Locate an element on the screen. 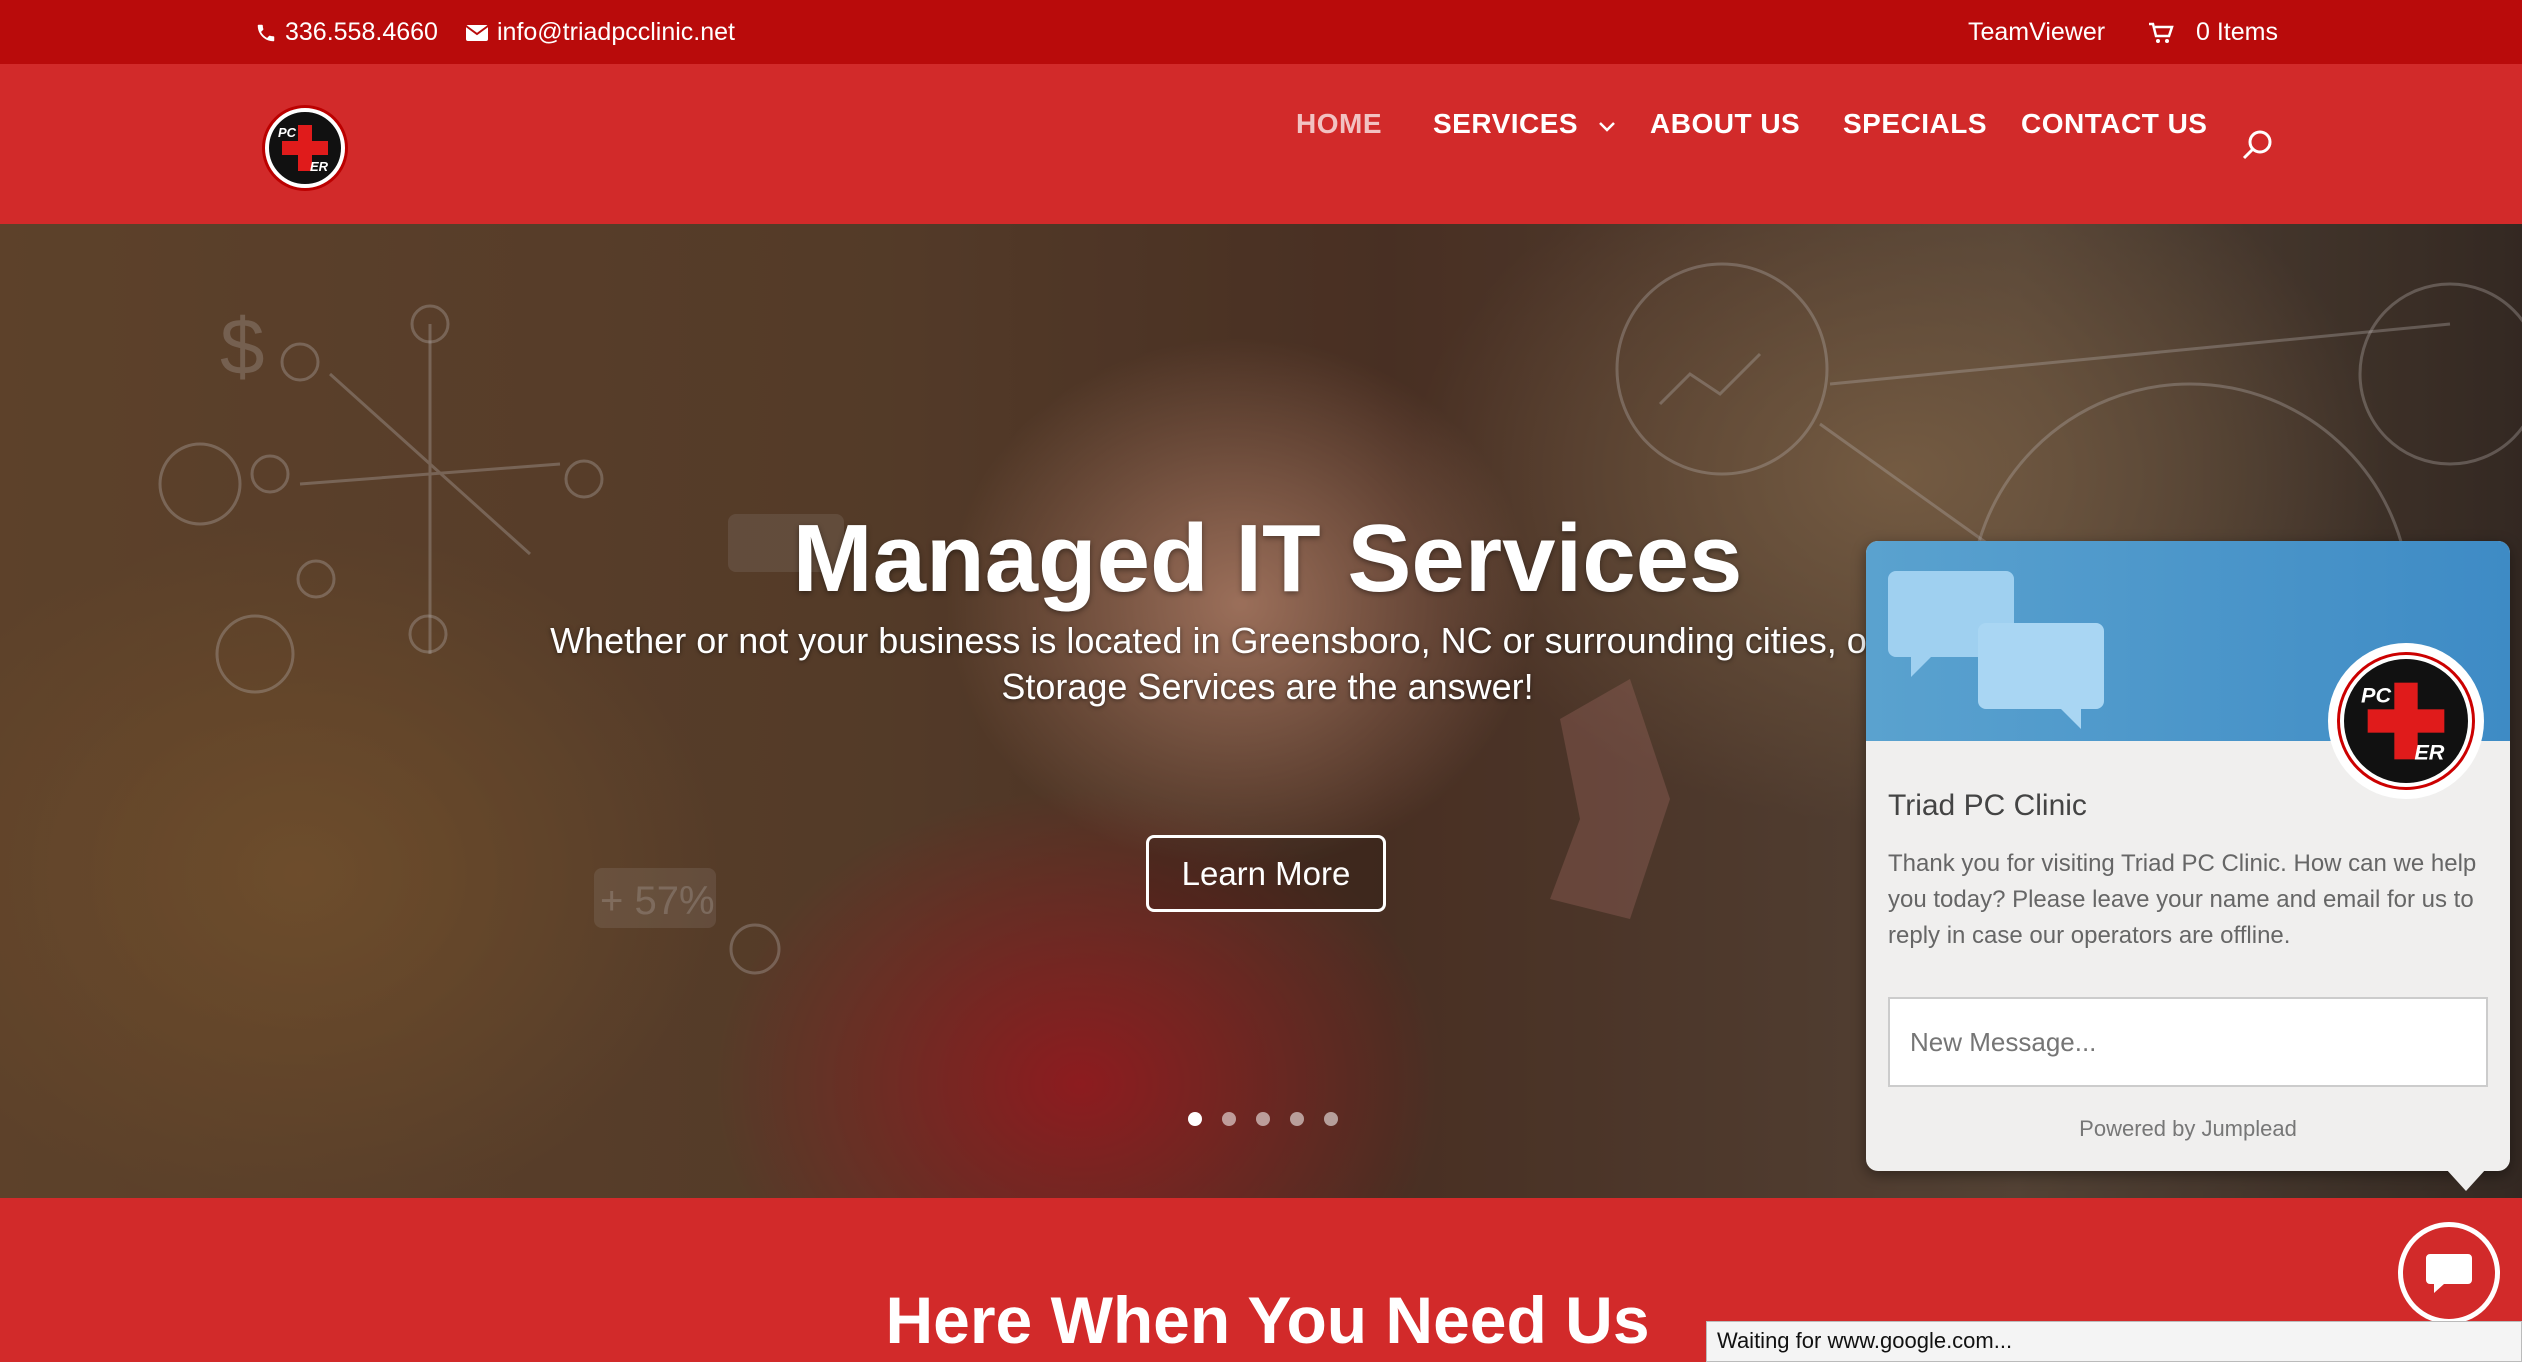 The height and width of the screenshot is (1362, 2522). chat-bubble-icon is located at coordinates (2449, 1273).